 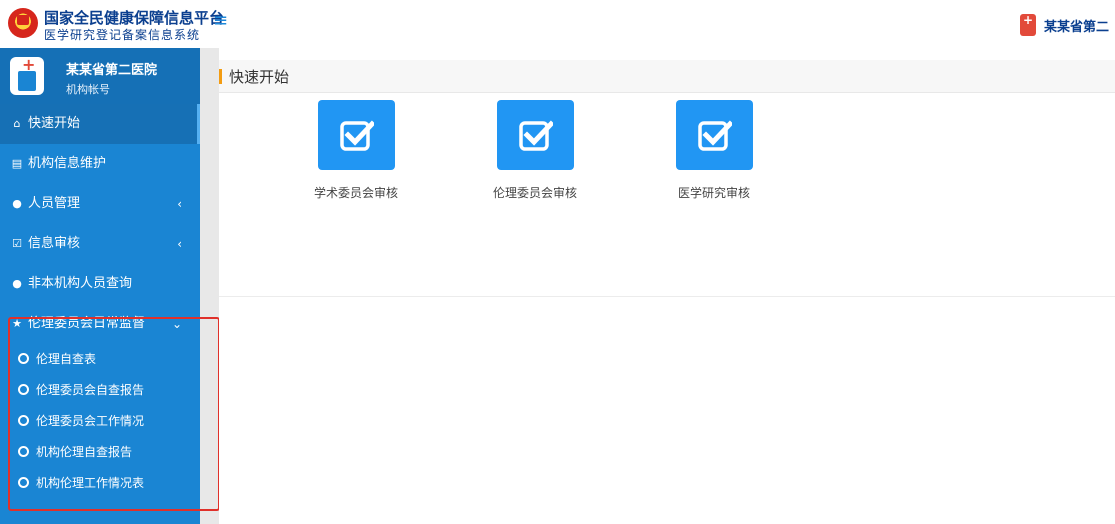 I want to click on sidebar-item-label: 机构信息维护, so click(x=67, y=163).